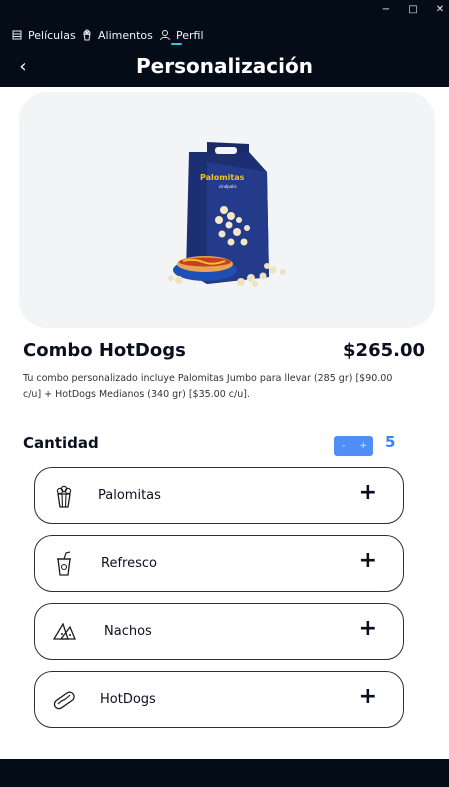  Describe the element at coordinates (364, 446) in the screenshot. I see `increment-button: +` at that location.